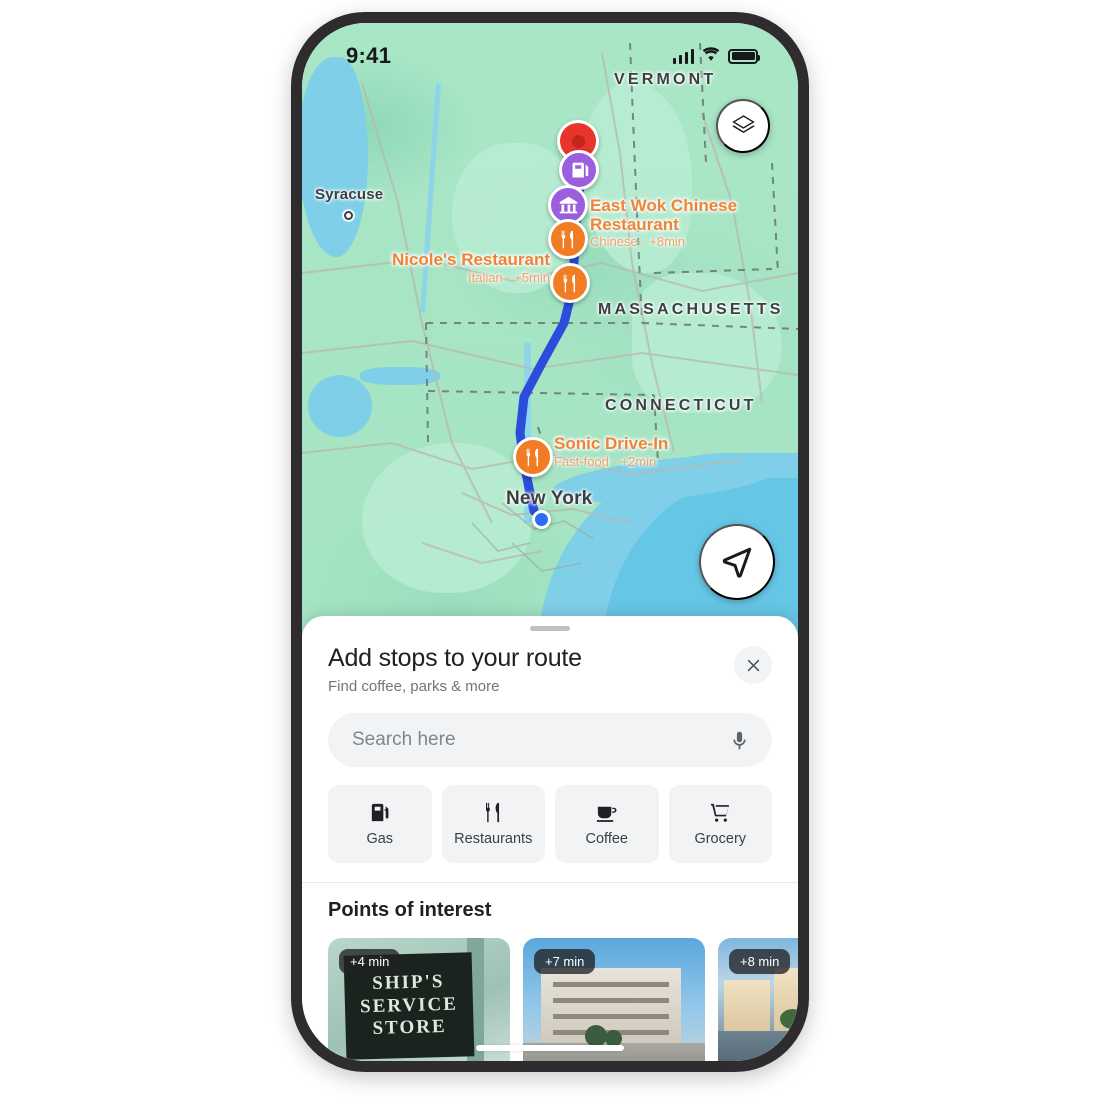 This screenshot has height=1100, width=1100. I want to click on poi-card: +7 min, so click(614, 999).